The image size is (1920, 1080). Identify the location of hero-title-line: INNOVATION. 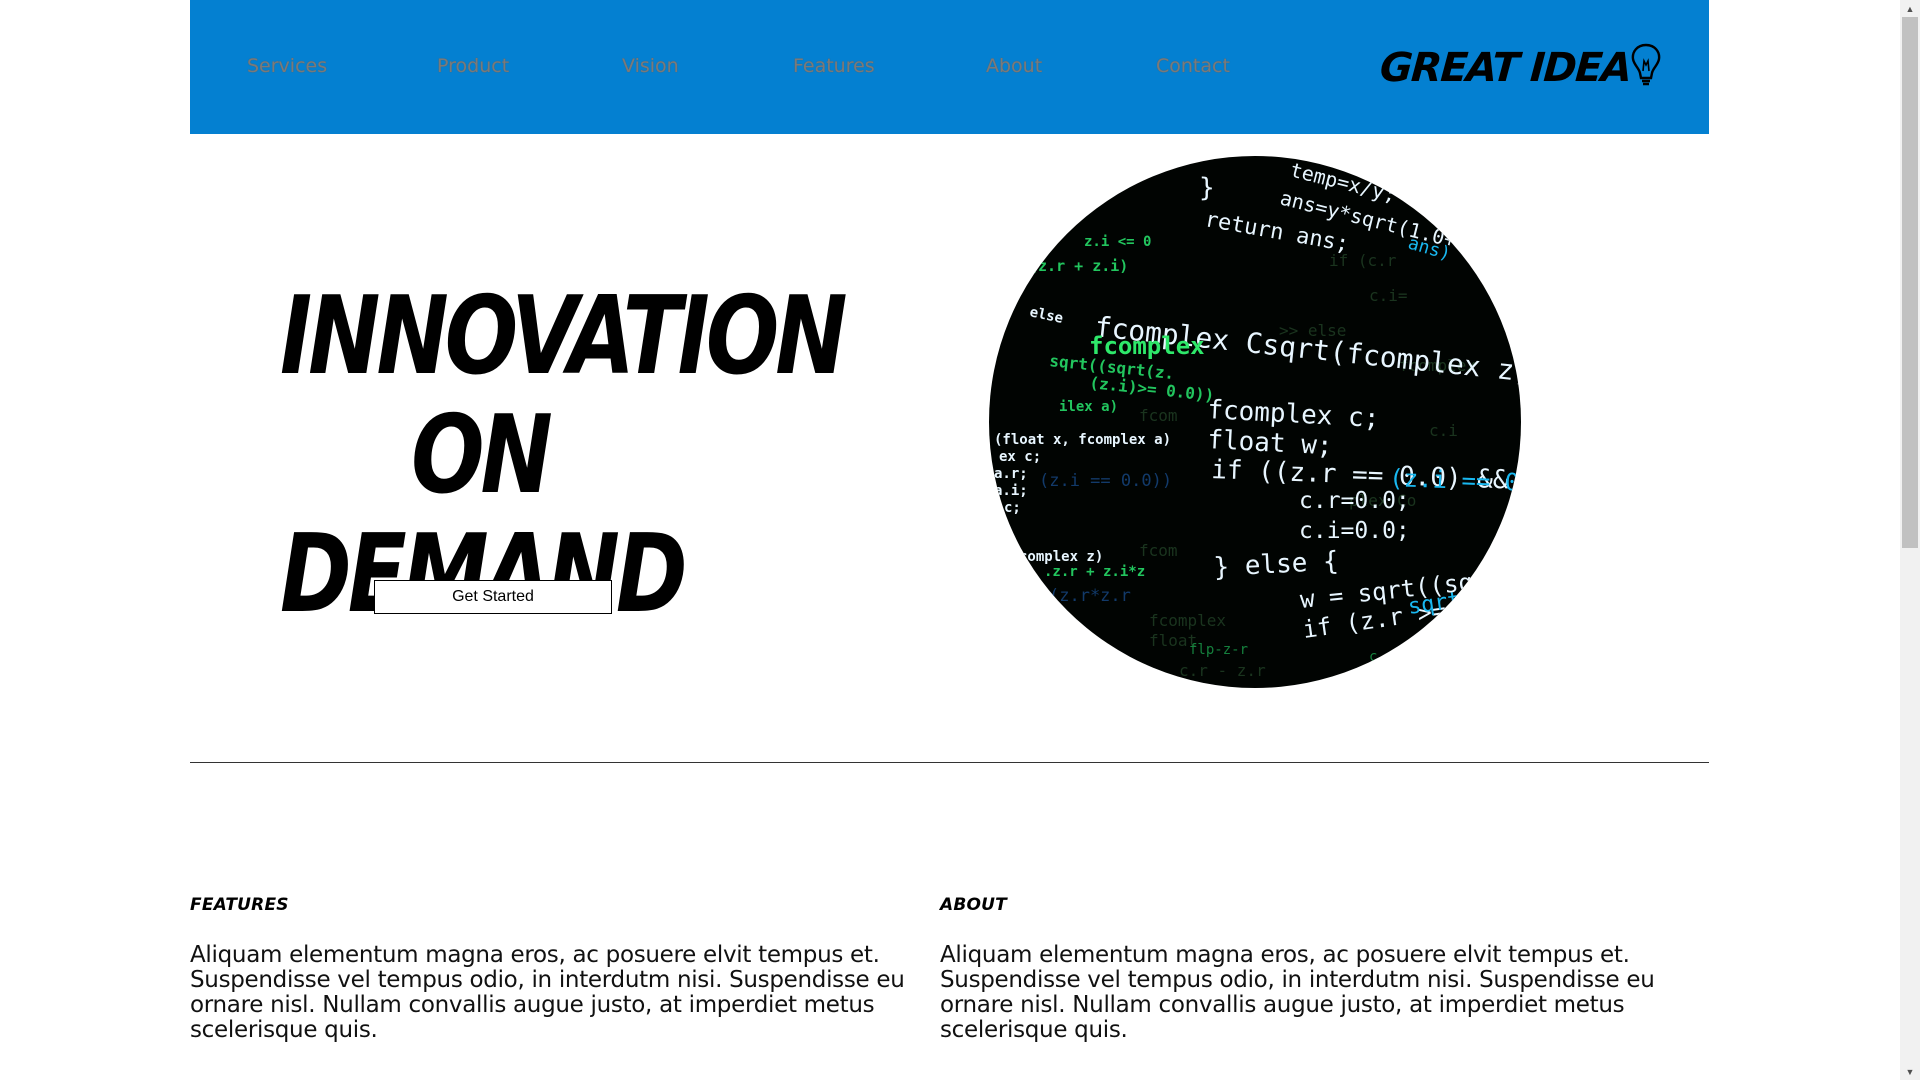
(564, 337).